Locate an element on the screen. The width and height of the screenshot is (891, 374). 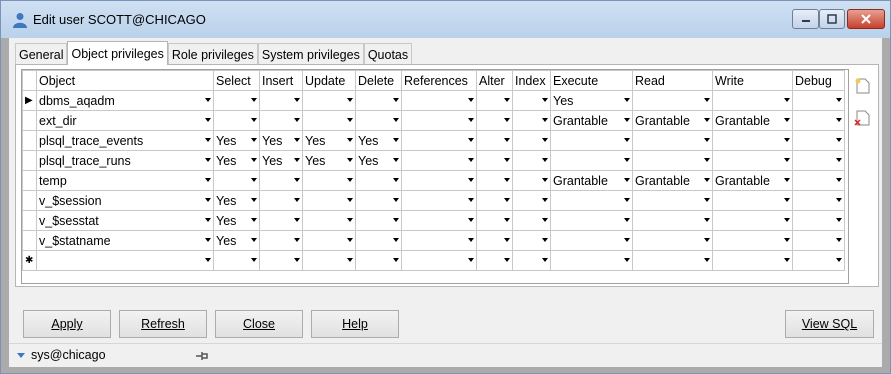
table-row: temp Grantable Grantable Grantable is located at coordinates (433, 180).